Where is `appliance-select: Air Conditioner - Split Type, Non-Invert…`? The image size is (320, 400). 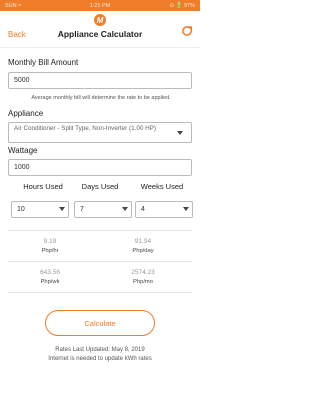 appliance-select: Air Conditioner - Split Type, Non-Invert… is located at coordinates (100, 132).